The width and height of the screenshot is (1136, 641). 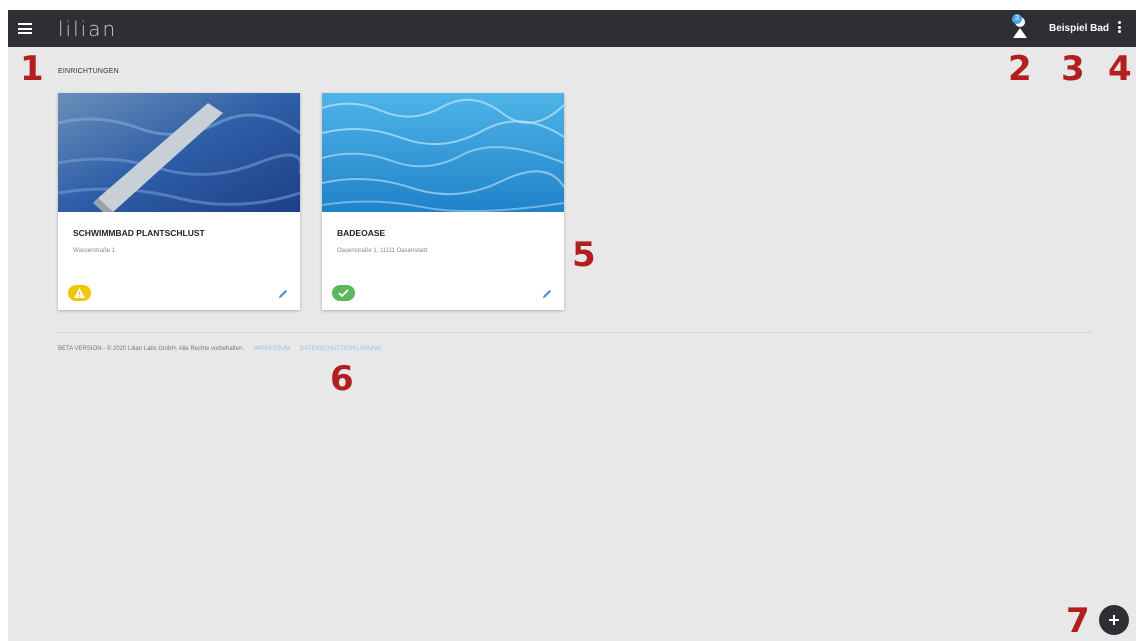 I want to click on add-button, so click(x=1114, y=620).